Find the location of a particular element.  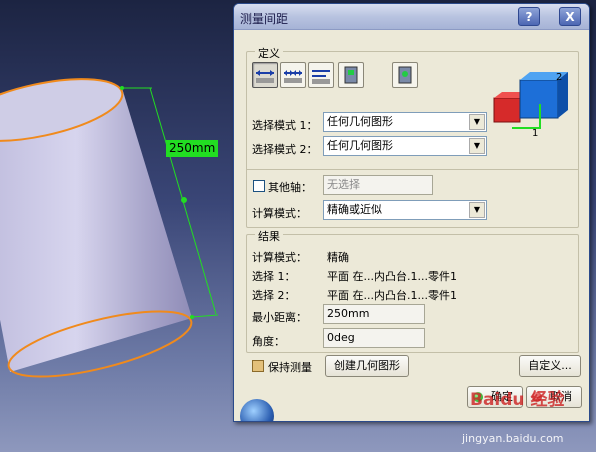

measure-inertia-icon is located at coordinates (405, 75).